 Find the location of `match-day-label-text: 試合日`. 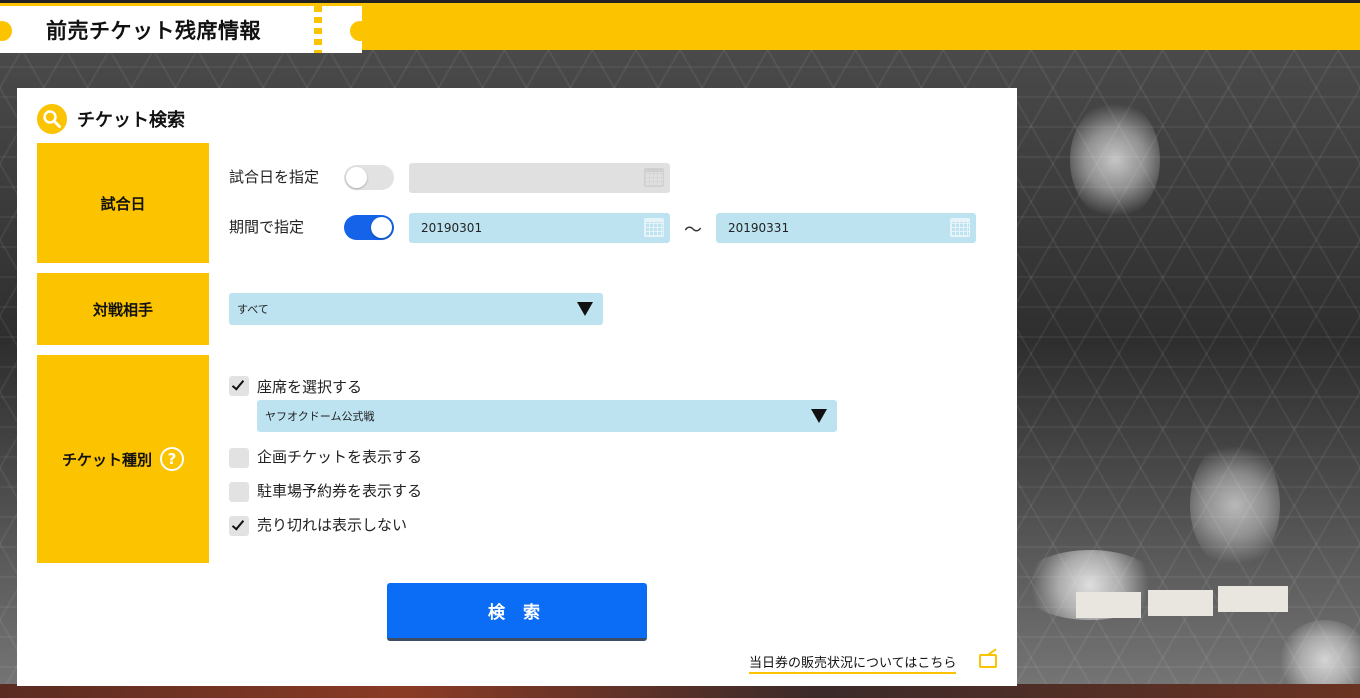

match-day-label-text: 試合日 is located at coordinates (123, 203).